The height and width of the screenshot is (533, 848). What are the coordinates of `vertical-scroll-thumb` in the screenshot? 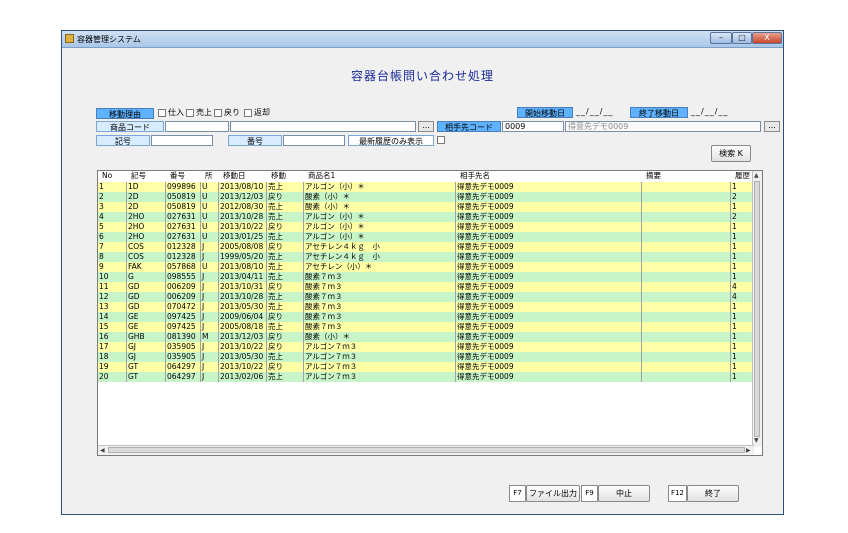 It's located at (757, 309).